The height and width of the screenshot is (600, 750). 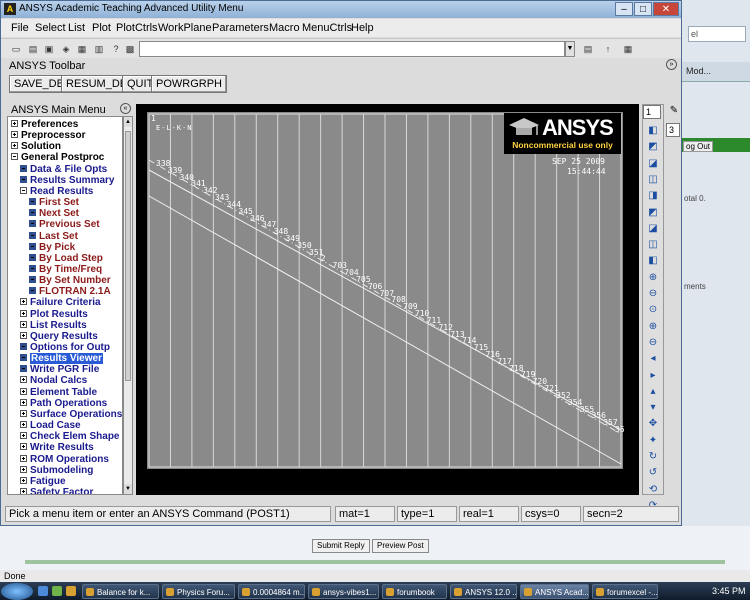 What do you see at coordinates (653, 490) in the screenshot?
I see `spin-icon: ⟲` at bounding box center [653, 490].